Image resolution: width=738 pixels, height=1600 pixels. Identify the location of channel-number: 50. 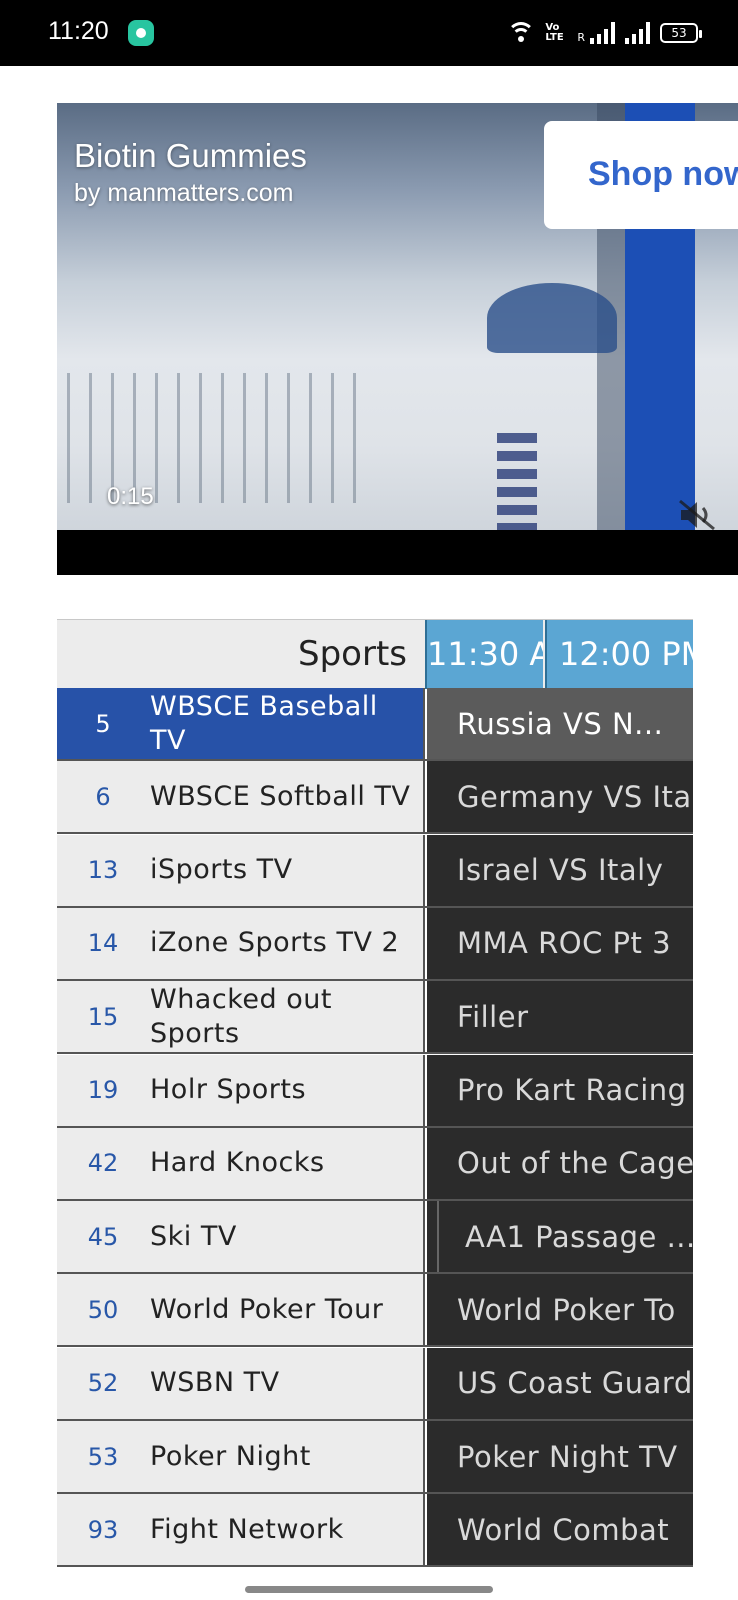
(103, 1309).